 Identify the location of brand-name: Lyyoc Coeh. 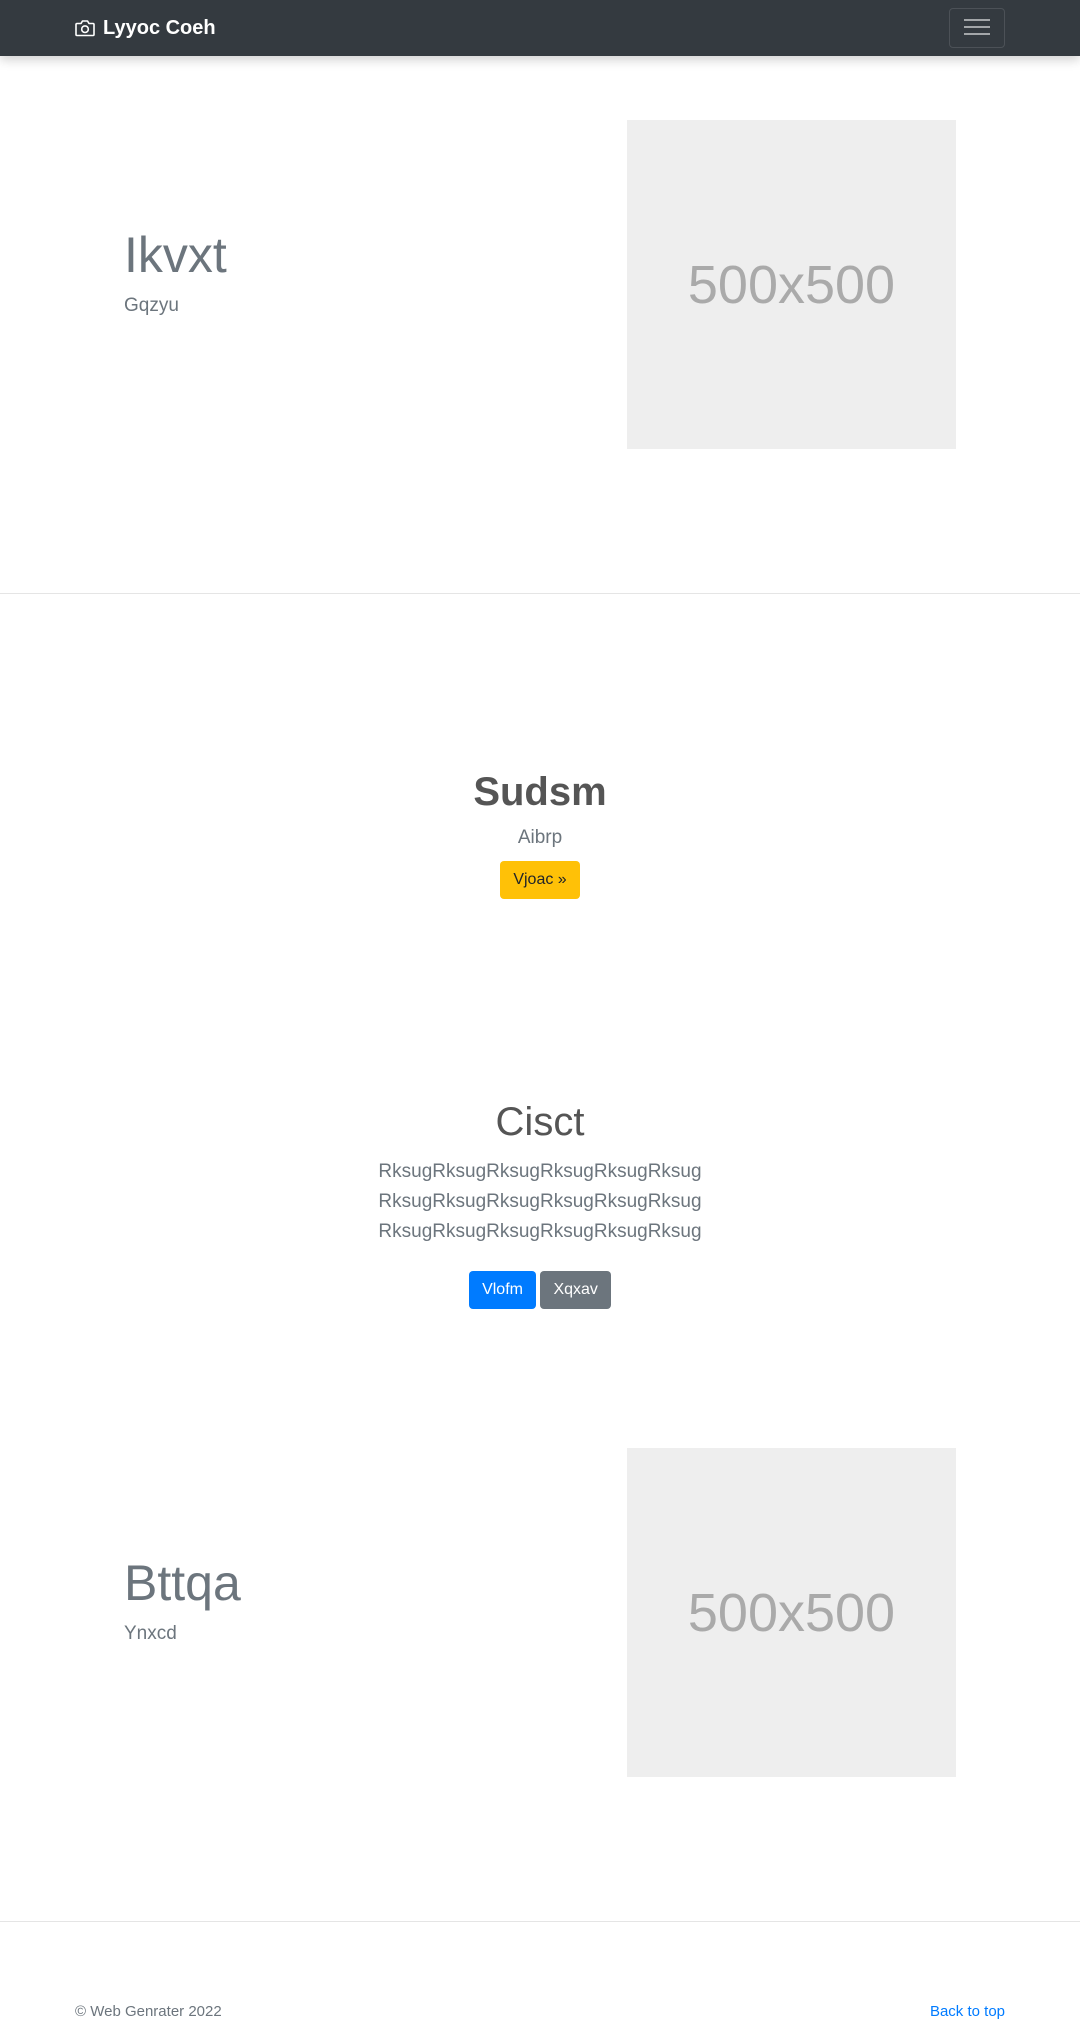
(159, 27).